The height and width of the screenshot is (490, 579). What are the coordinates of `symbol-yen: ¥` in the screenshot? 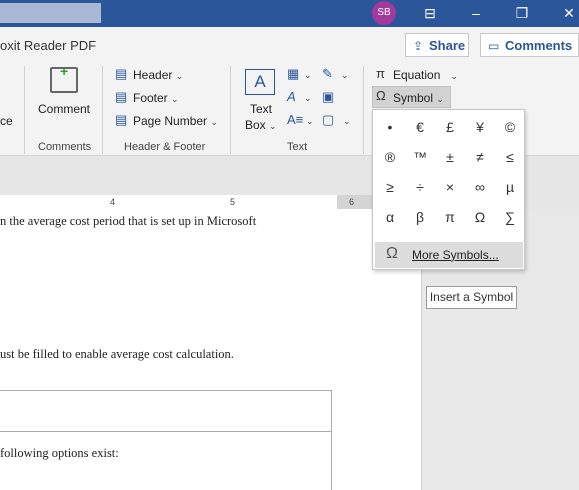 It's located at (480, 127).